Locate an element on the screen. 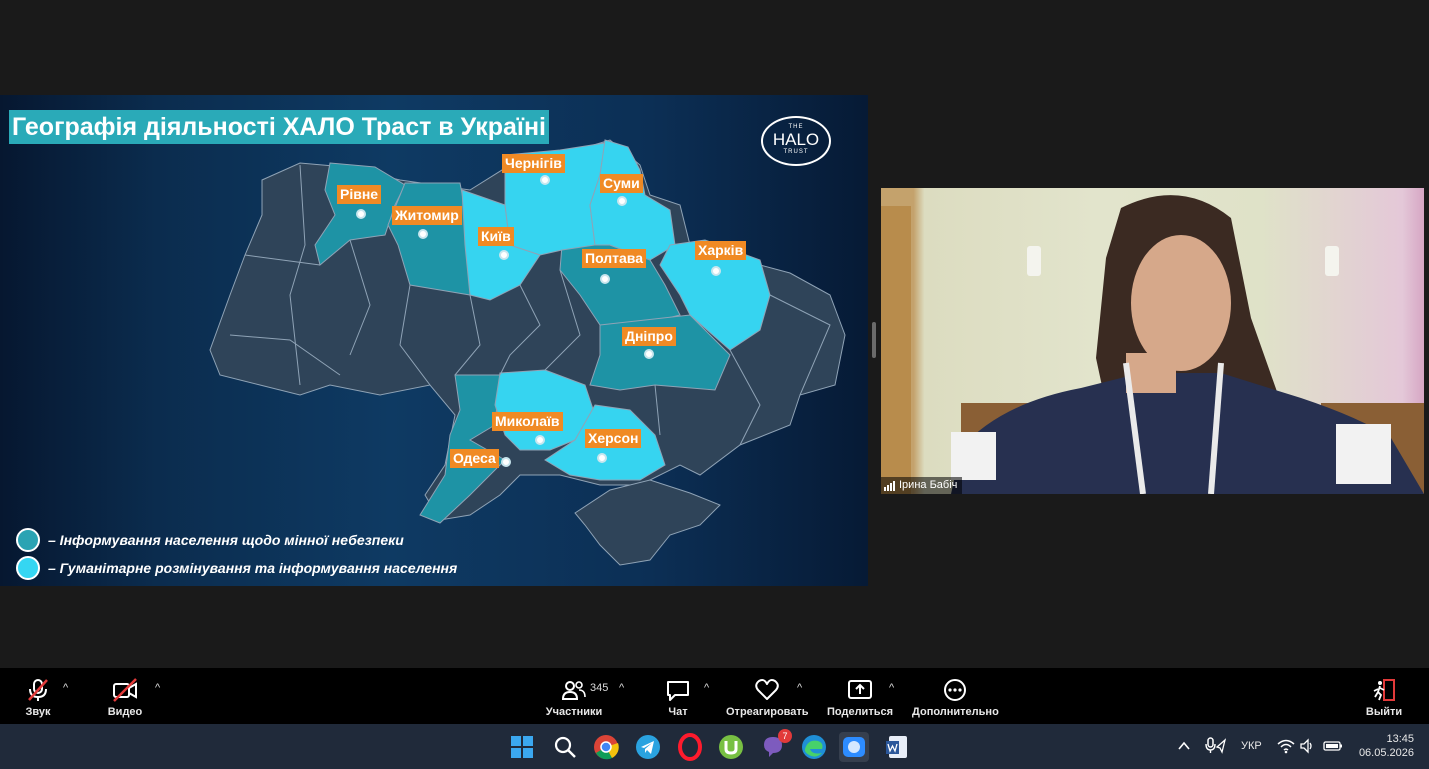  microphone-muted-icon is located at coordinates (38, 690).